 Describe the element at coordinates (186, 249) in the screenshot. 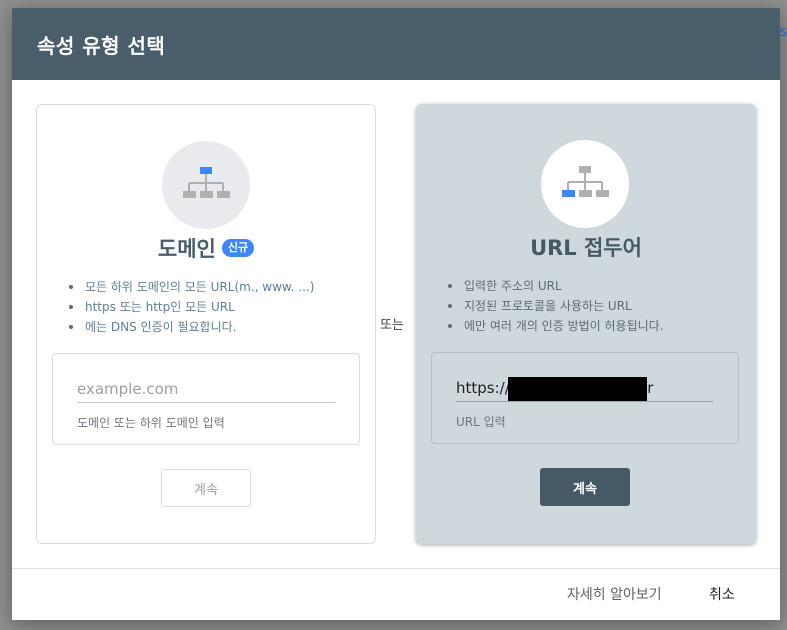

I see `domain-card-title: 도메인` at that location.